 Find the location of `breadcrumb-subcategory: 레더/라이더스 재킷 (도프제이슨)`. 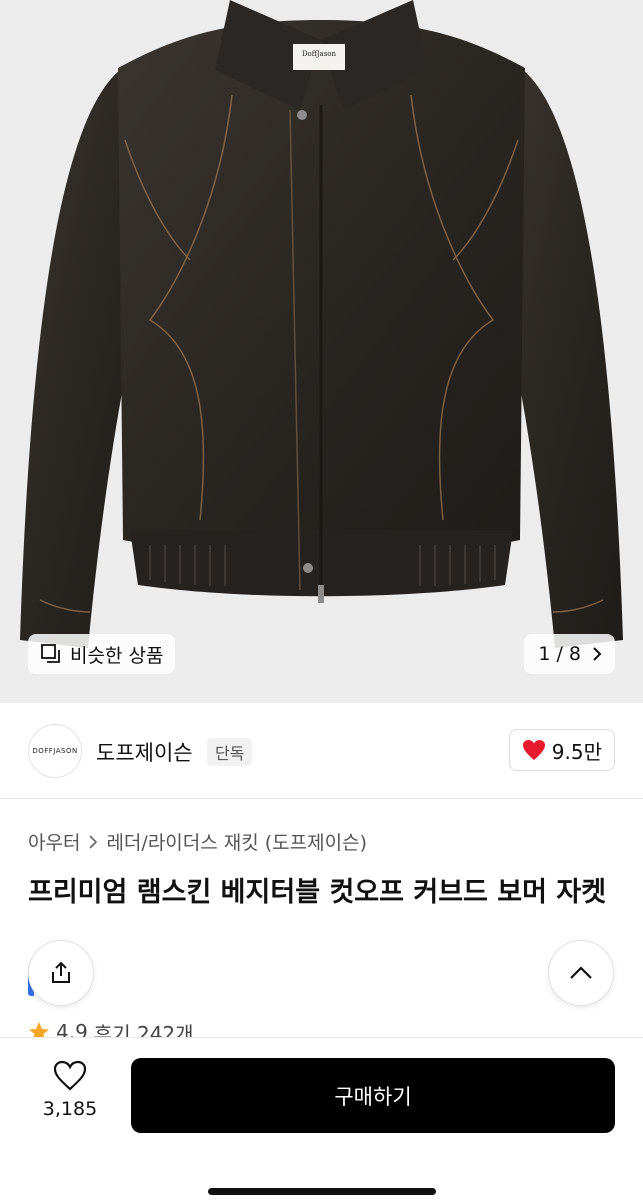

breadcrumb-subcategory: 레더/라이더스 재킷 (도프제이슨) is located at coordinates (236, 841).